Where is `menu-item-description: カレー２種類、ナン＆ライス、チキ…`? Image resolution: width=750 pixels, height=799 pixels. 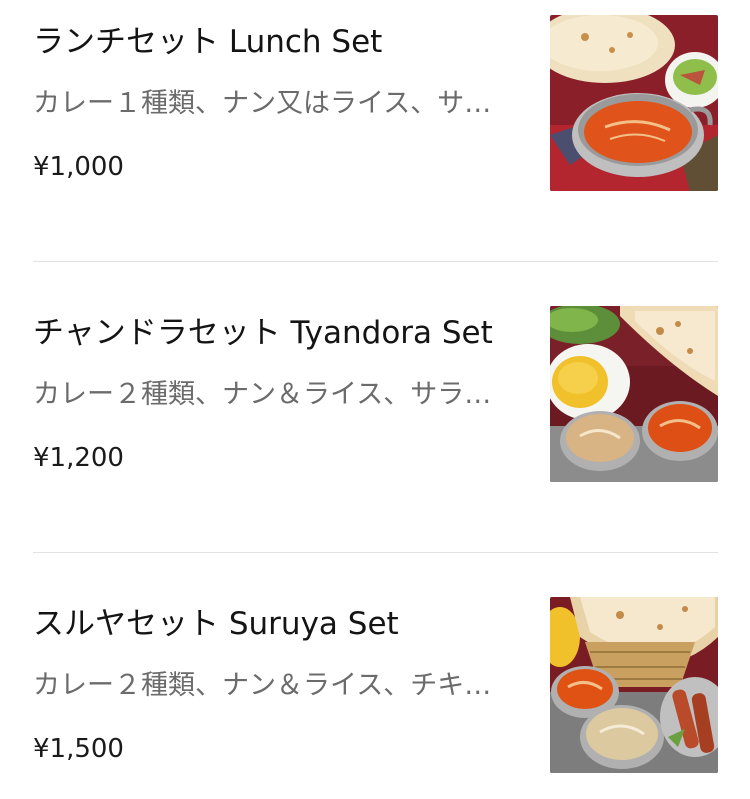
menu-item-description: カレー２種類、ナン＆ライス、チキ… is located at coordinates (262, 685).